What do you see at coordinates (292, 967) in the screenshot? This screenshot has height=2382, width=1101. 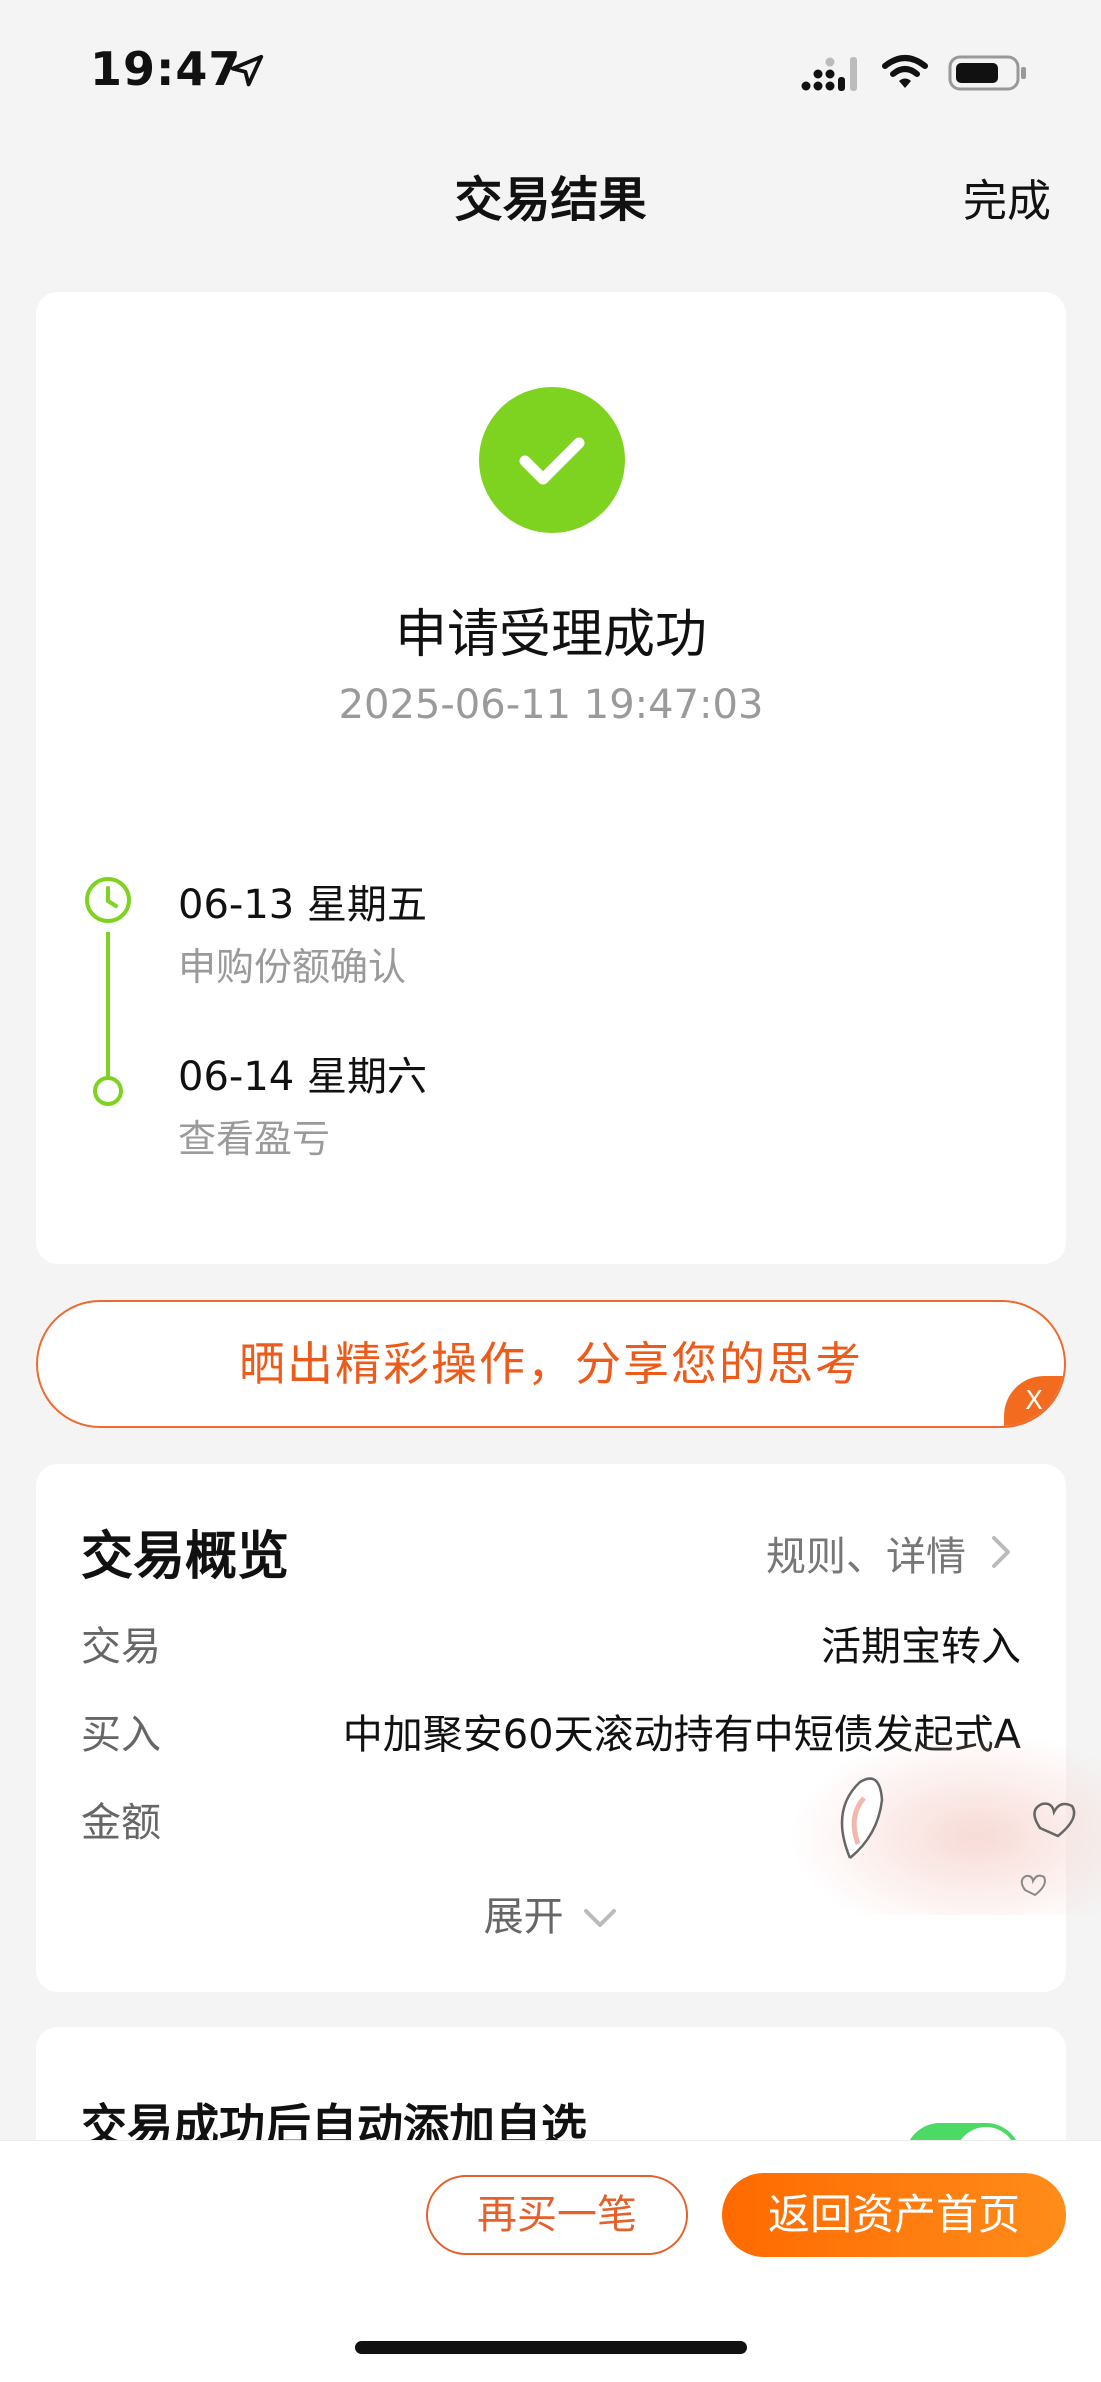 I see `timeline-desc-1: 申购份额确认` at bounding box center [292, 967].